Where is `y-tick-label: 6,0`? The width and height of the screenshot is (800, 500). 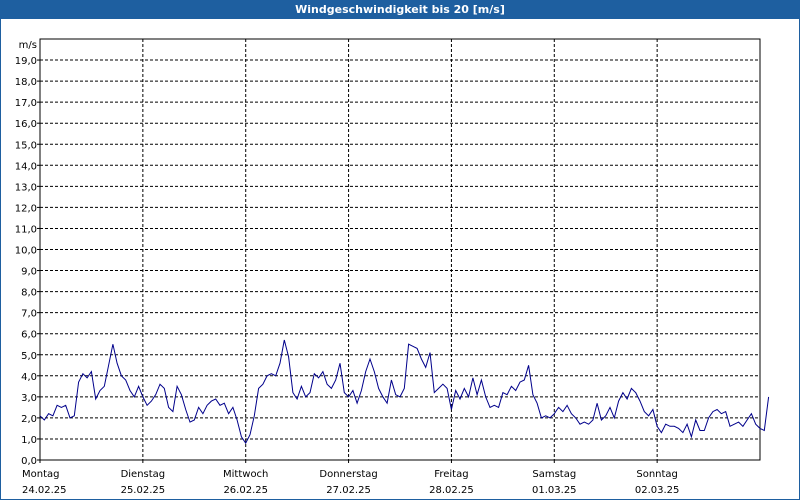 y-tick-label: 6,0 is located at coordinates (29, 335).